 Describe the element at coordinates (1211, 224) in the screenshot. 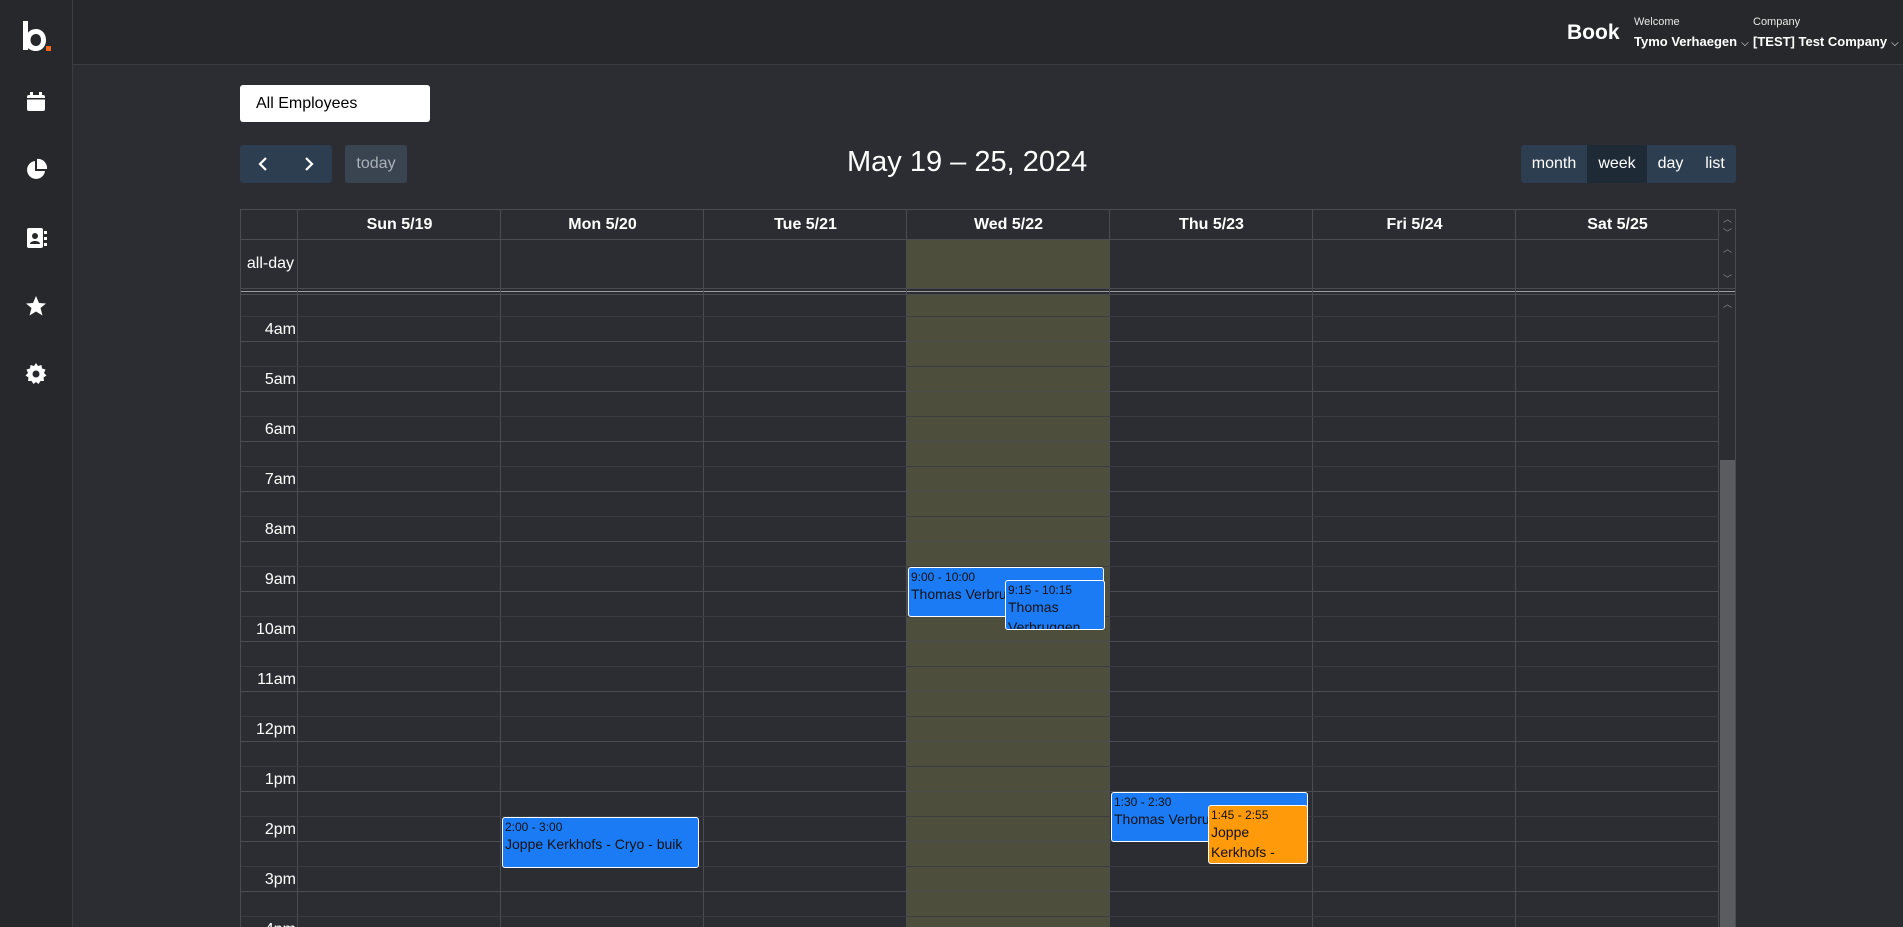

I see `day-header: Thu 5/23` at that location.